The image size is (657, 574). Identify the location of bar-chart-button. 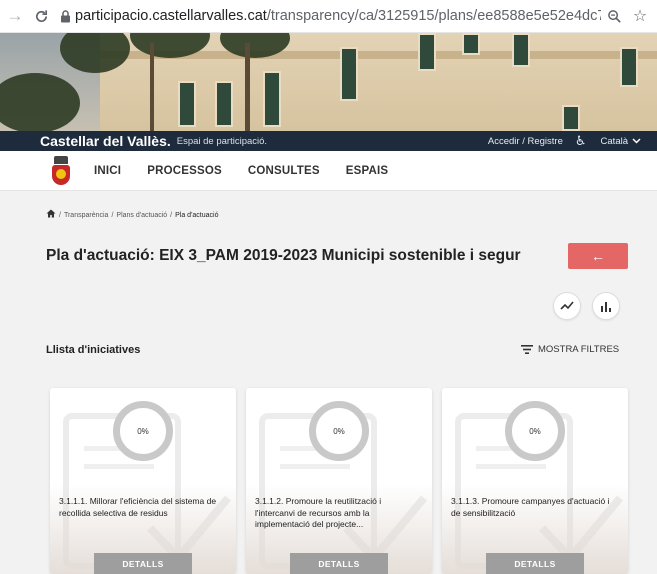
(606, 306).